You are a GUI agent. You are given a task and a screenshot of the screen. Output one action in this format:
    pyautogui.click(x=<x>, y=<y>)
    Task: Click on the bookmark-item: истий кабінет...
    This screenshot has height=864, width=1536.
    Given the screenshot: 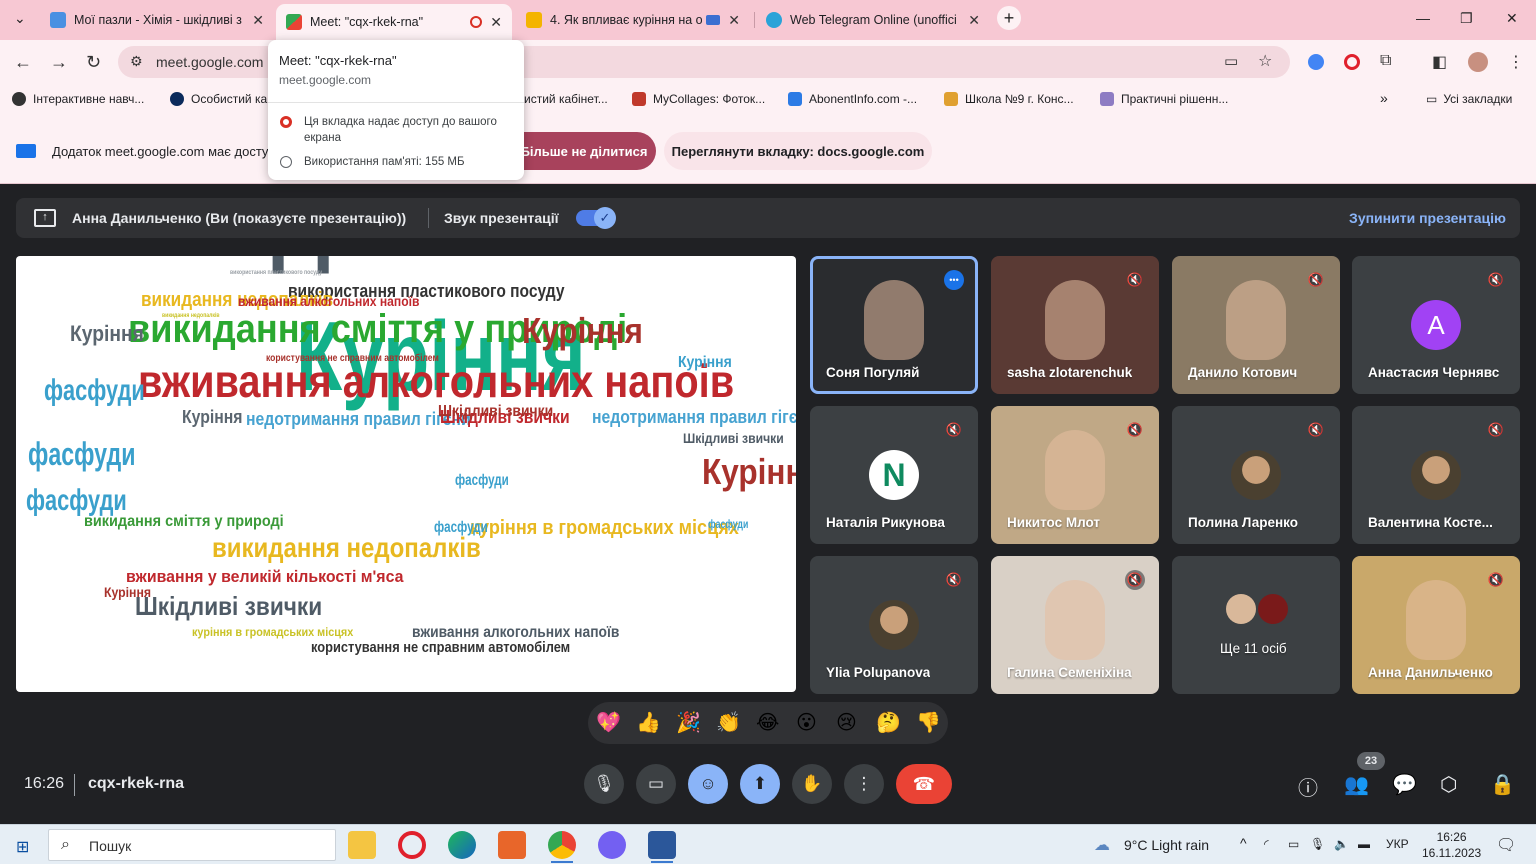 What is the action you would take?
    pyautogui.click(x=566, y=99)
    